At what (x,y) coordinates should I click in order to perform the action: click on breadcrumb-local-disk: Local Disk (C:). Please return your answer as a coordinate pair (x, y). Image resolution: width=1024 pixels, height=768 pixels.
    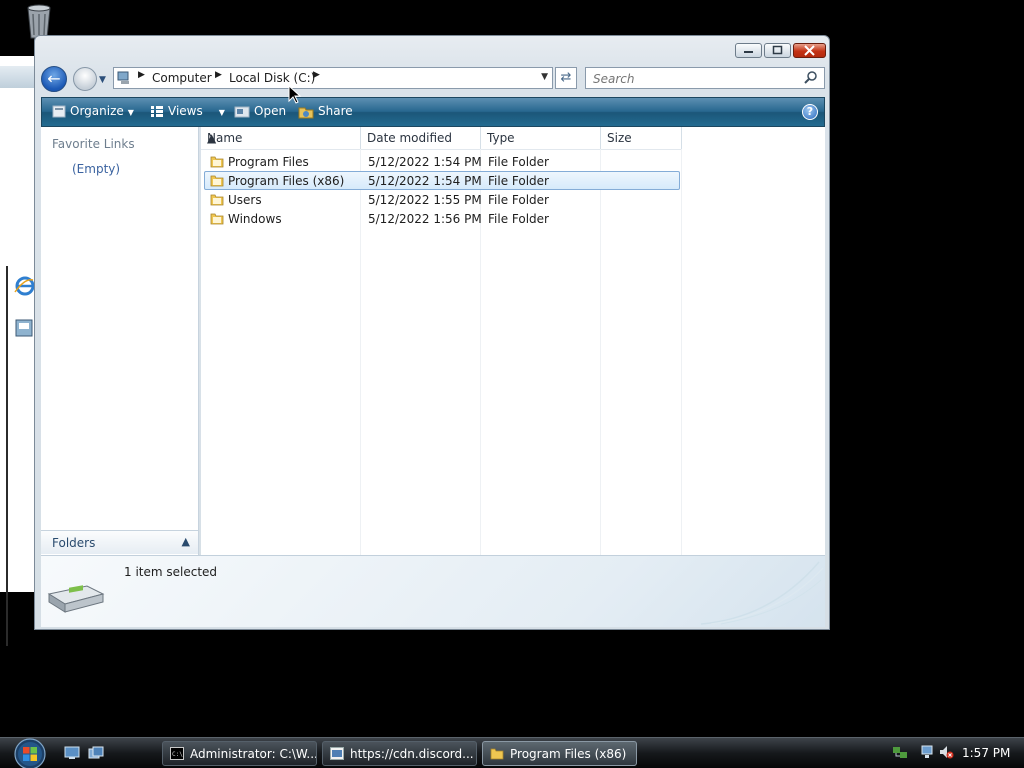
    Looking at the image, I should click on (272, 78).